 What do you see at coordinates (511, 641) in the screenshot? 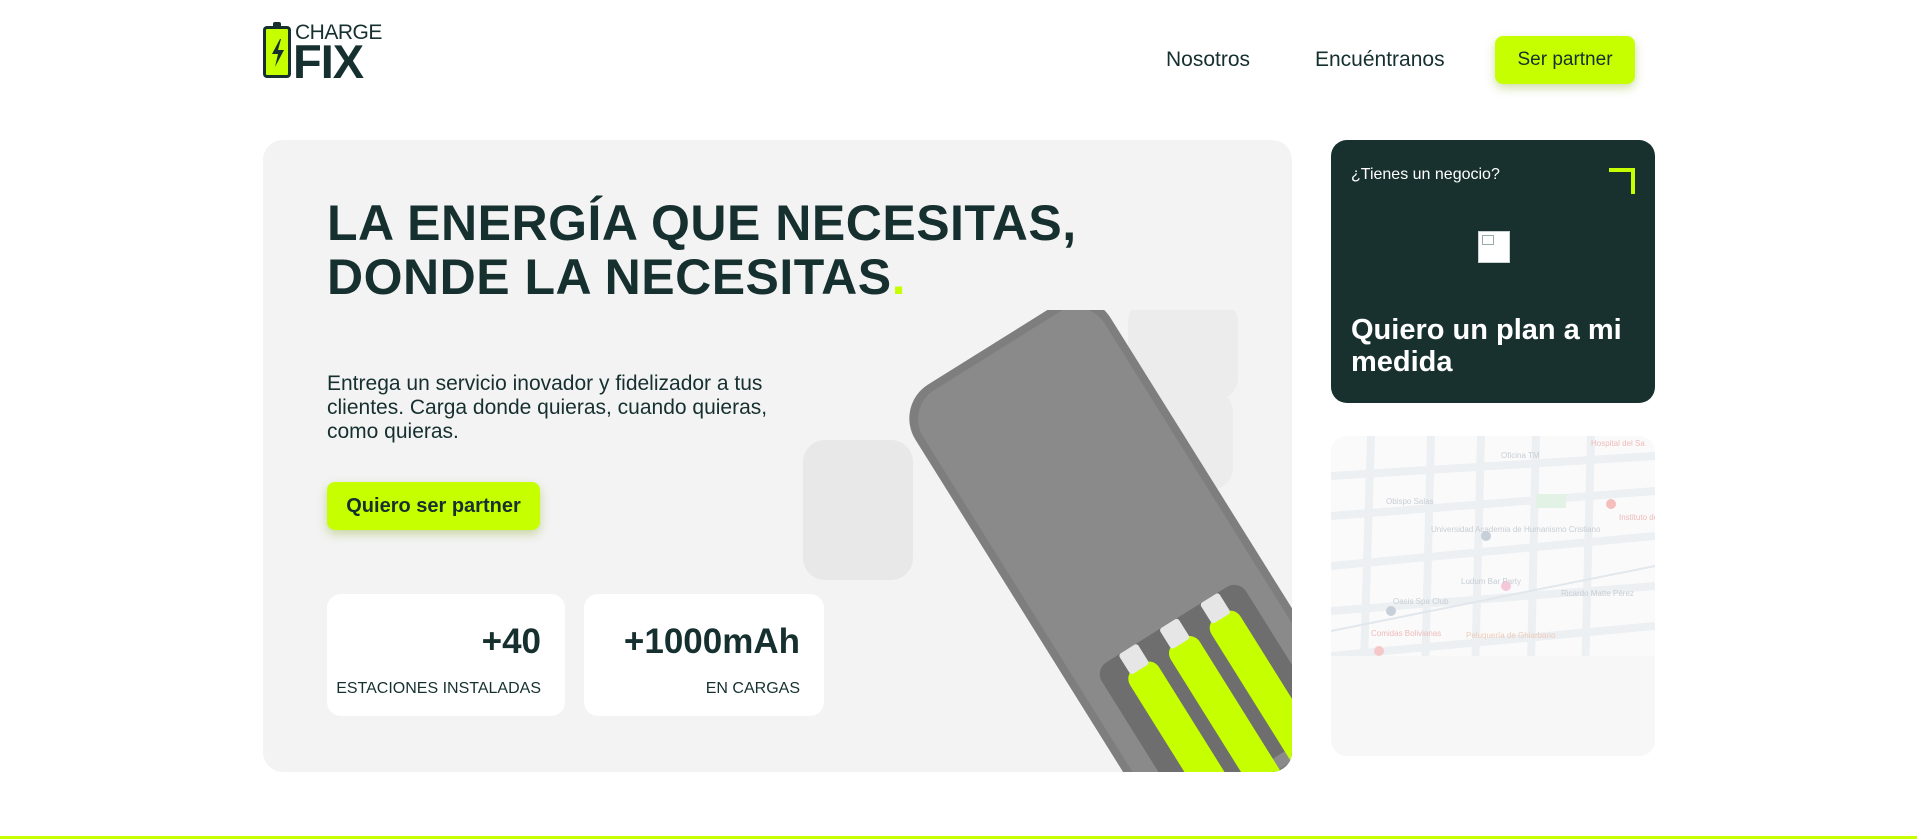
I see `stat-value: +40` at bounding box center [511, 641].